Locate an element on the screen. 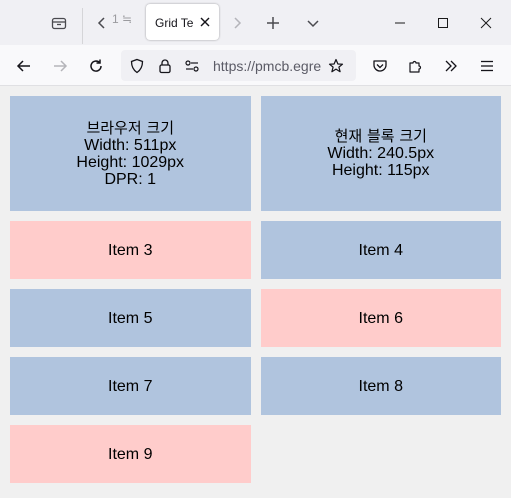  hamburger-icon is located at coordinates (487, 66).